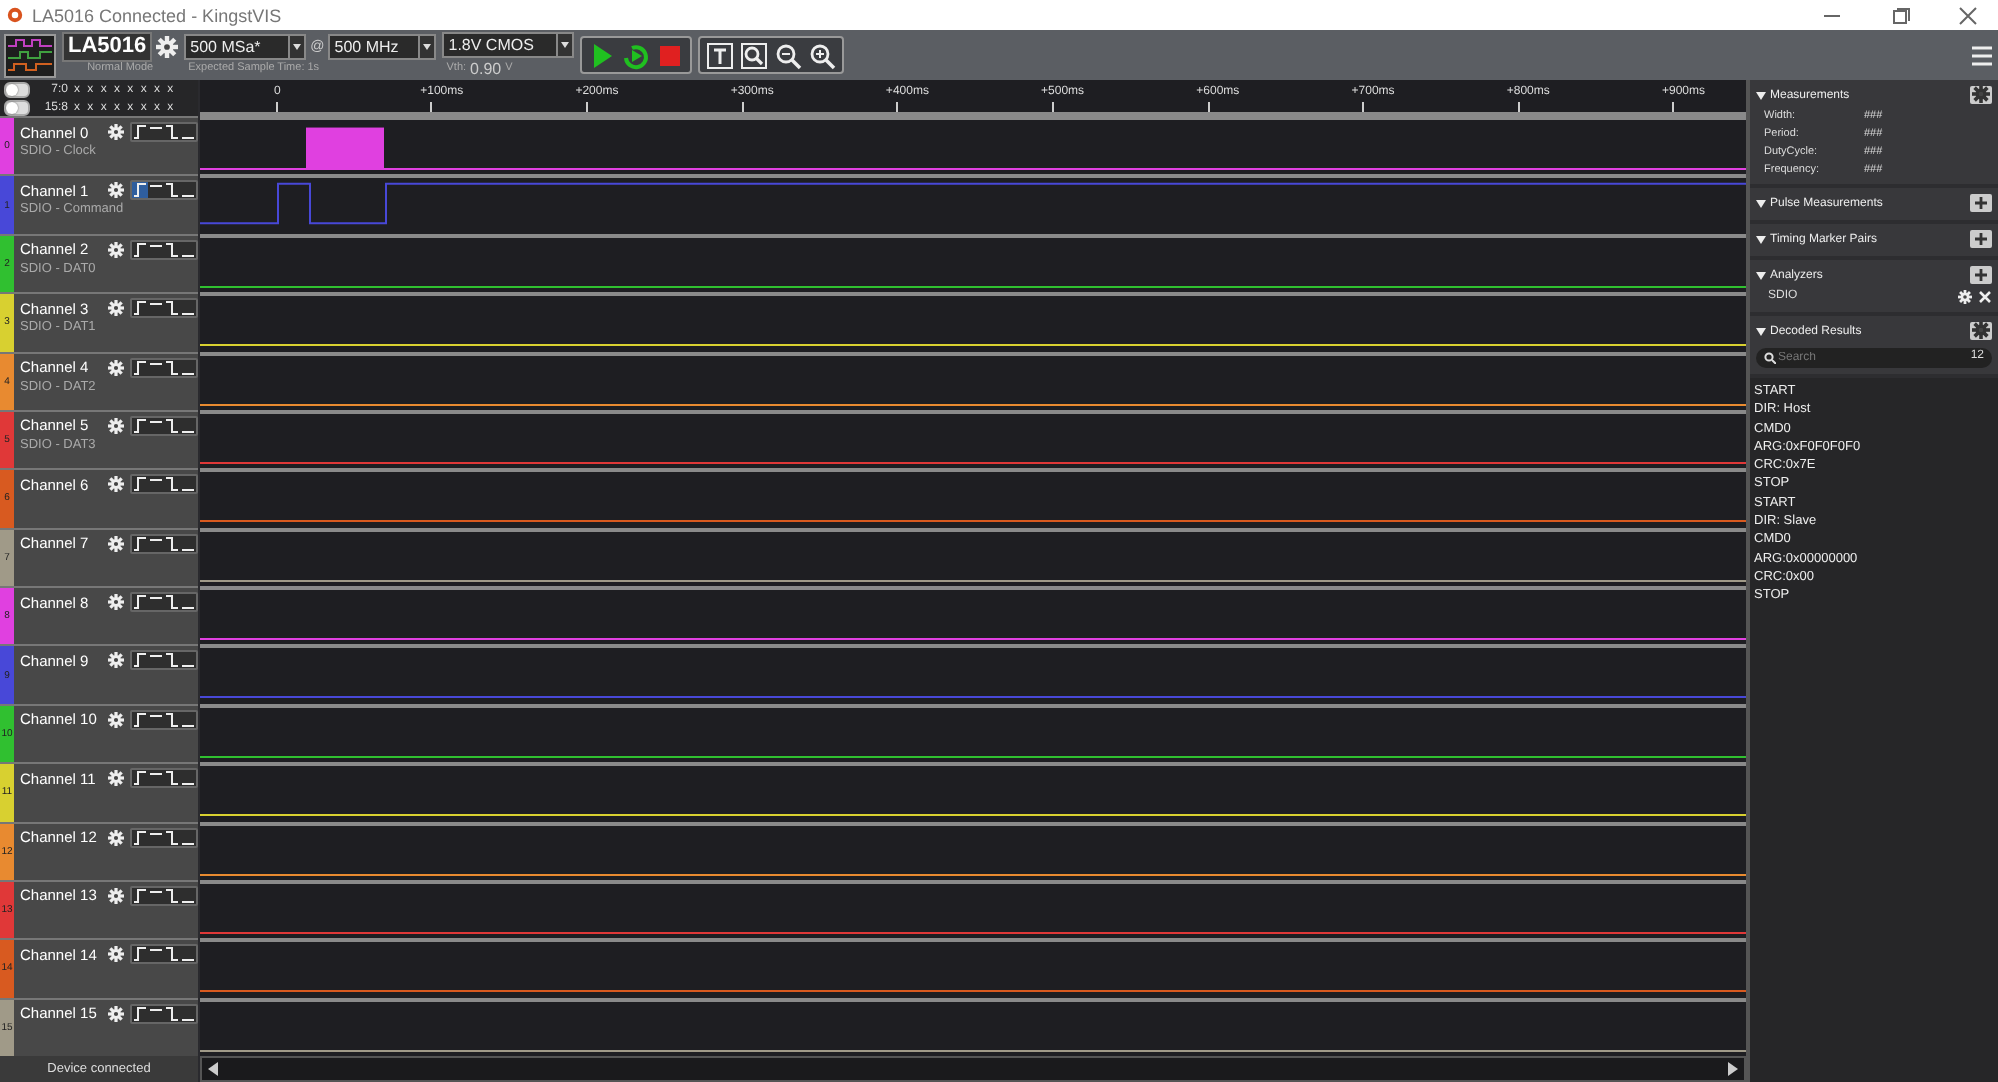 This screenshot has height=1082, width=1998. Describe the element at coordinates (508, 45) in the screenshot. I see `voltage-dropdown: 1.8V CMOS` at that location.